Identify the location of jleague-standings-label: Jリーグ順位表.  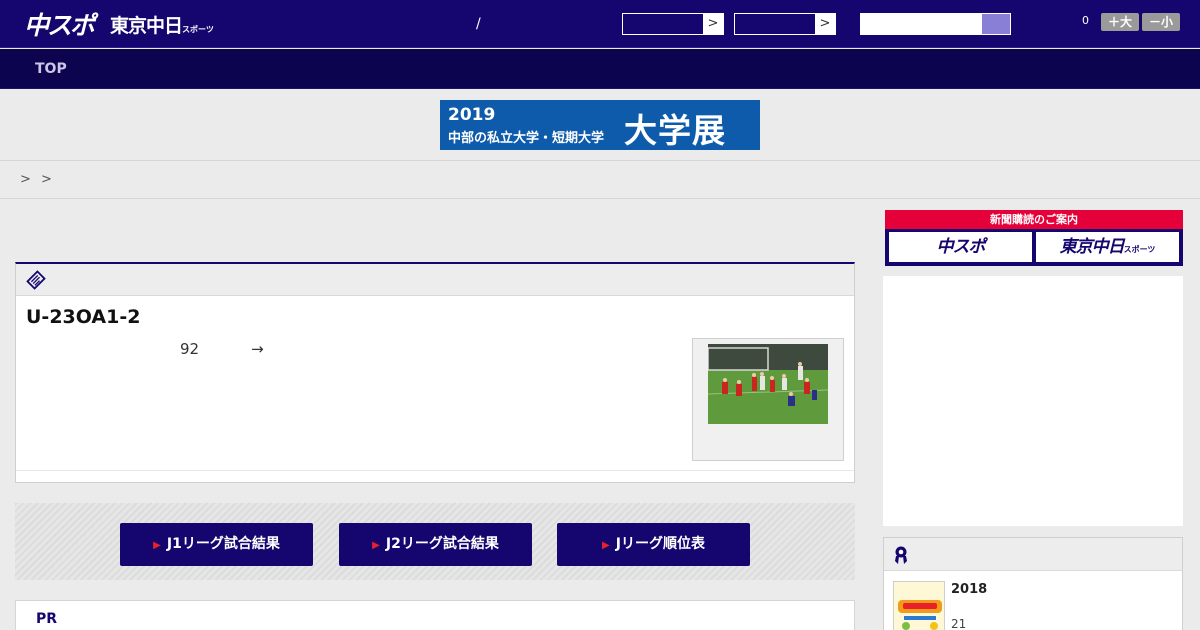
(660, 544).